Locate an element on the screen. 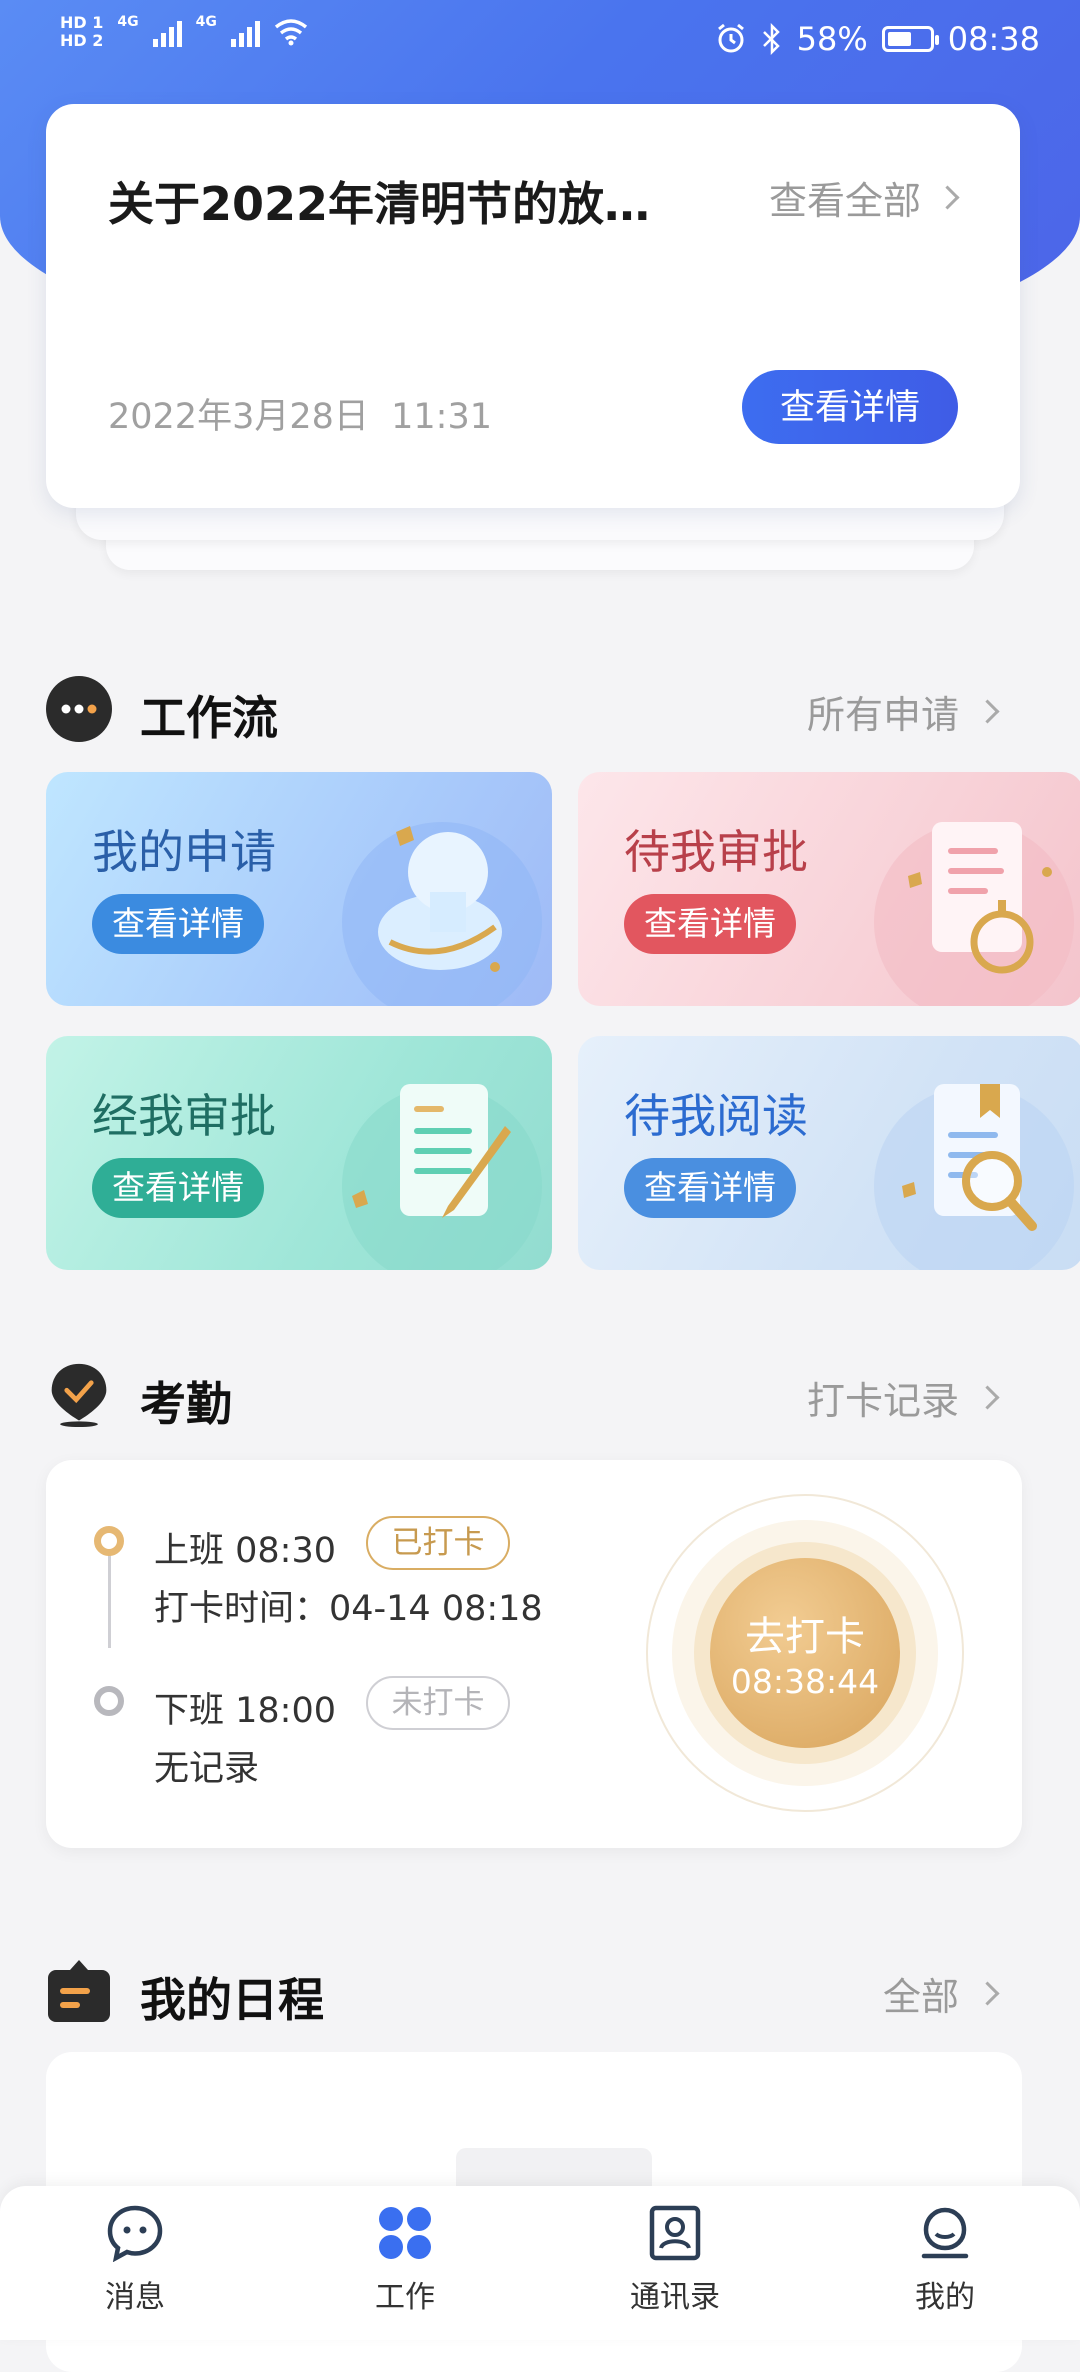  more-dots-icon is located at coordinates (79, 709).